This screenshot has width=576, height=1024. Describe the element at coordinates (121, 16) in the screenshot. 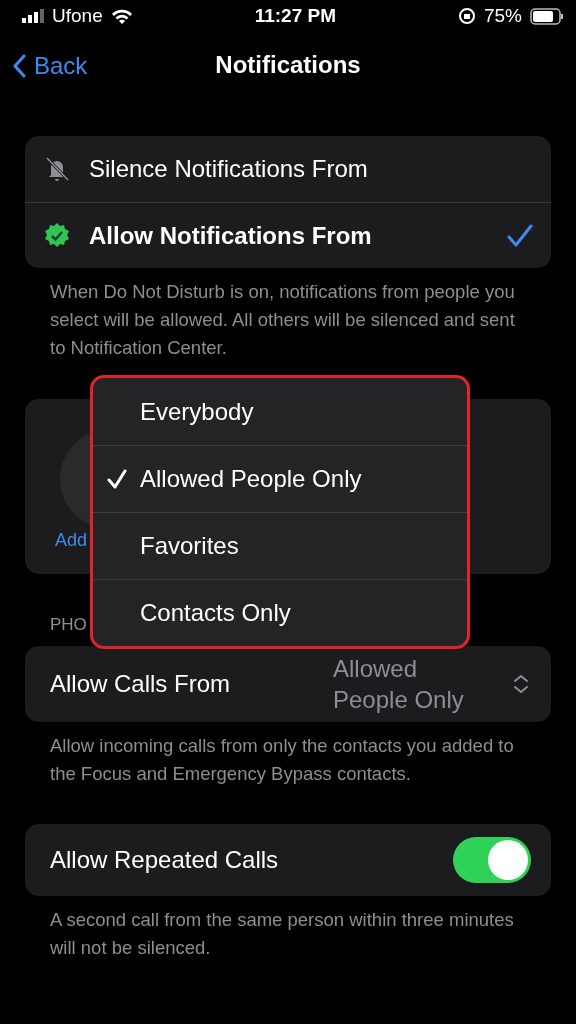

I see `wifi-icon` at that location.